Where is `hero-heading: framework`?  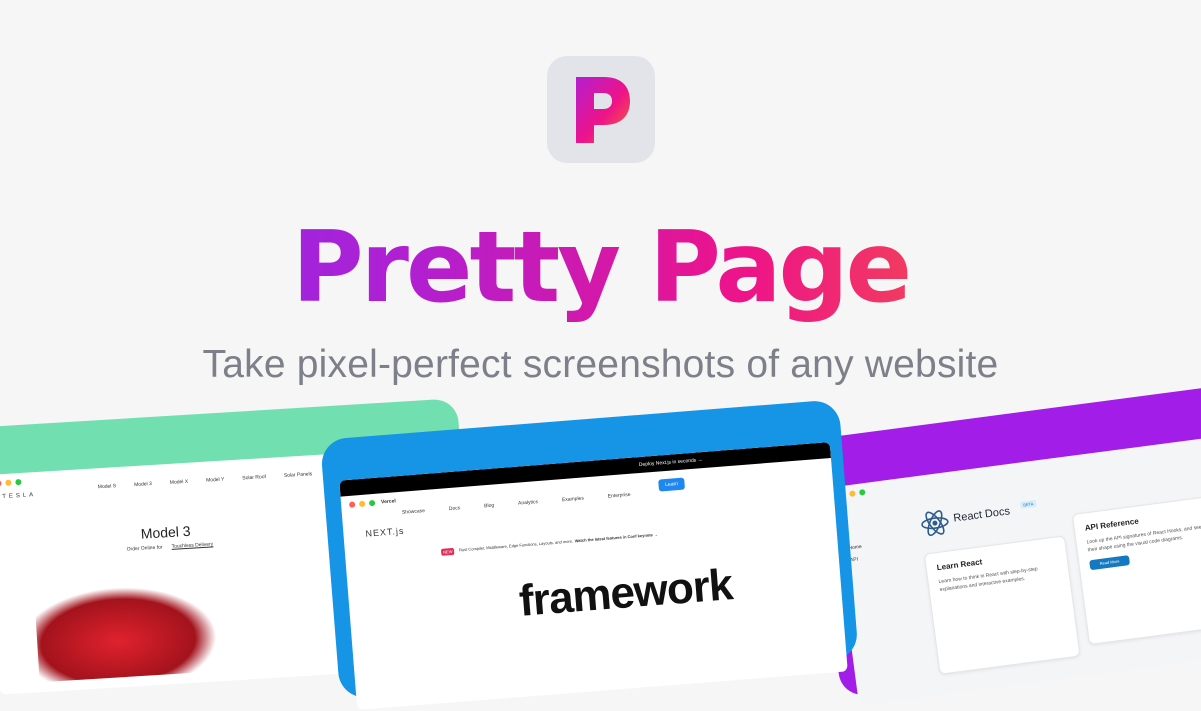
hero-heading: framework is located at coordinates (626, 593).